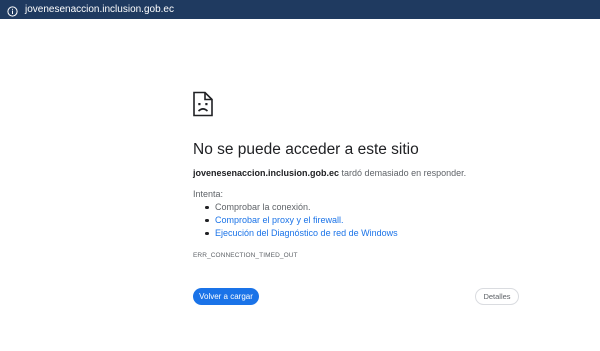  I want to click on error-host: jovenesenaccion.inclusion.gob.ec, so click(266, 173).